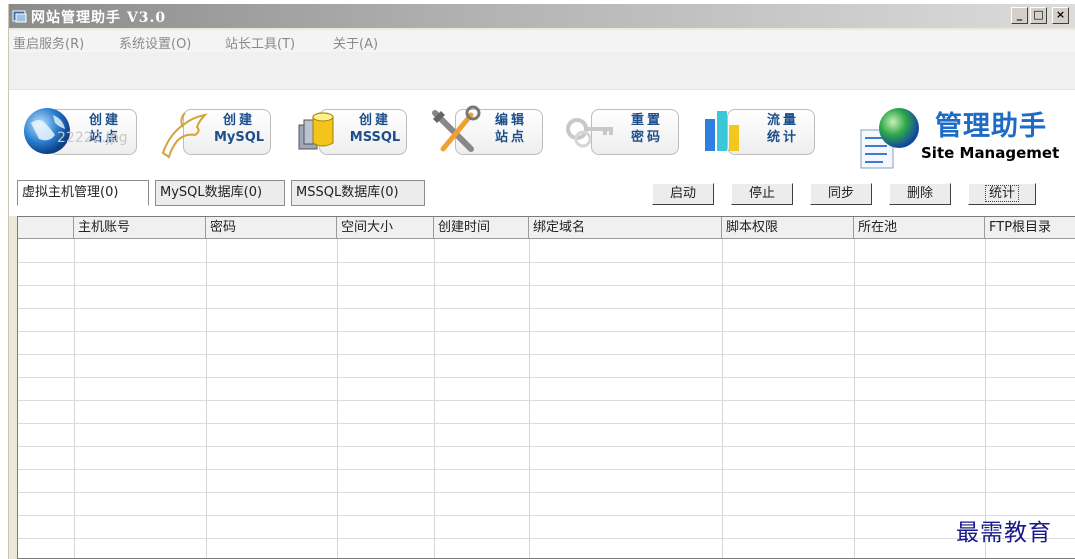  I want to click on brand-logo: 管理助手 Site Managemet, so click(964, 139).